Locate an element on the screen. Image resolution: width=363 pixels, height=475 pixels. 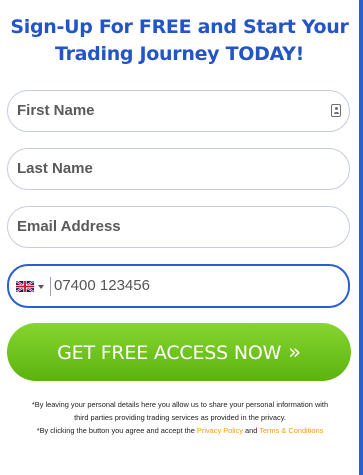
contact-card-icon is located at coordinates (336, 110).